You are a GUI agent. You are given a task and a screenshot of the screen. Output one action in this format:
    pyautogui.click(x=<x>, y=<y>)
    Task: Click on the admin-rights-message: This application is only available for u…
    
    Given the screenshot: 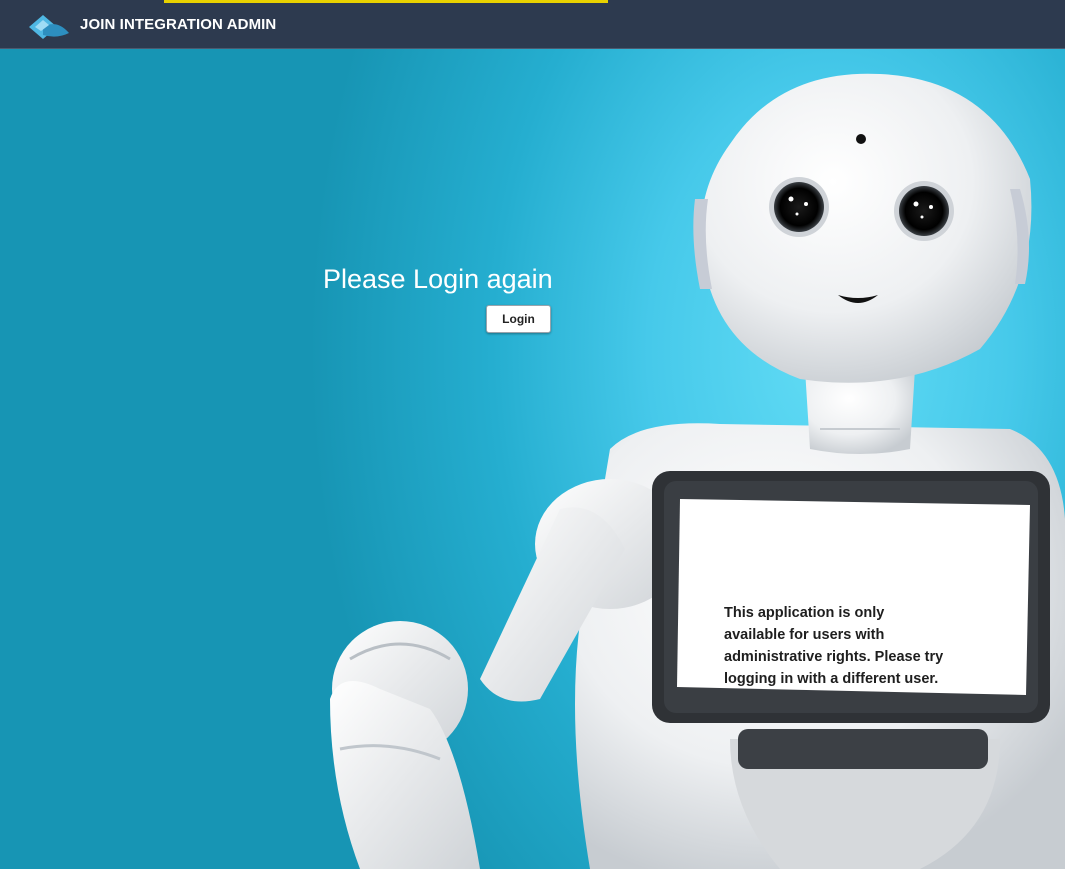 What is the action you would take?
    pyautogui.click(x=834, y=646)
    